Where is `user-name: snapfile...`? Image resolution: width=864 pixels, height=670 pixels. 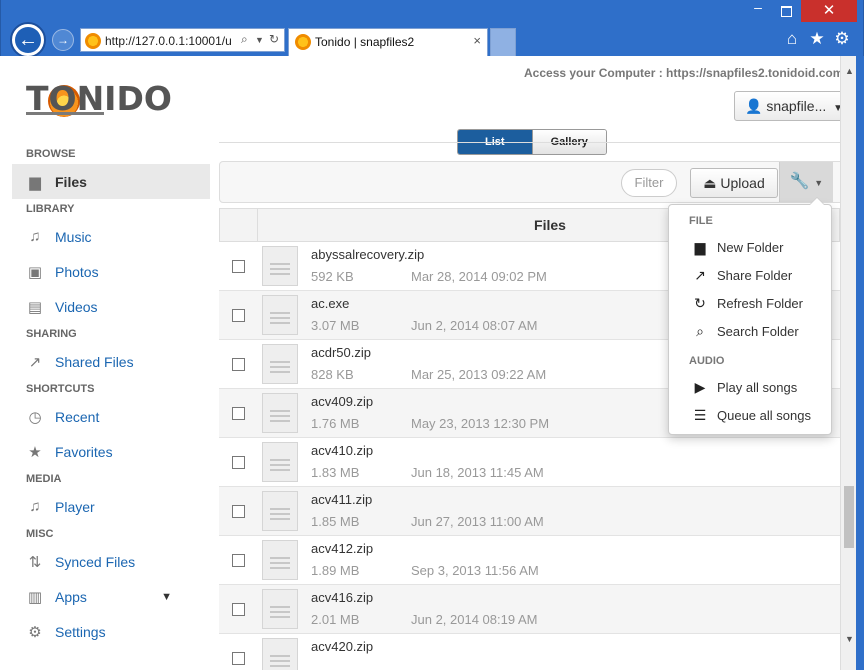 user-name: snapfile... is located at coordinates (796, 106).